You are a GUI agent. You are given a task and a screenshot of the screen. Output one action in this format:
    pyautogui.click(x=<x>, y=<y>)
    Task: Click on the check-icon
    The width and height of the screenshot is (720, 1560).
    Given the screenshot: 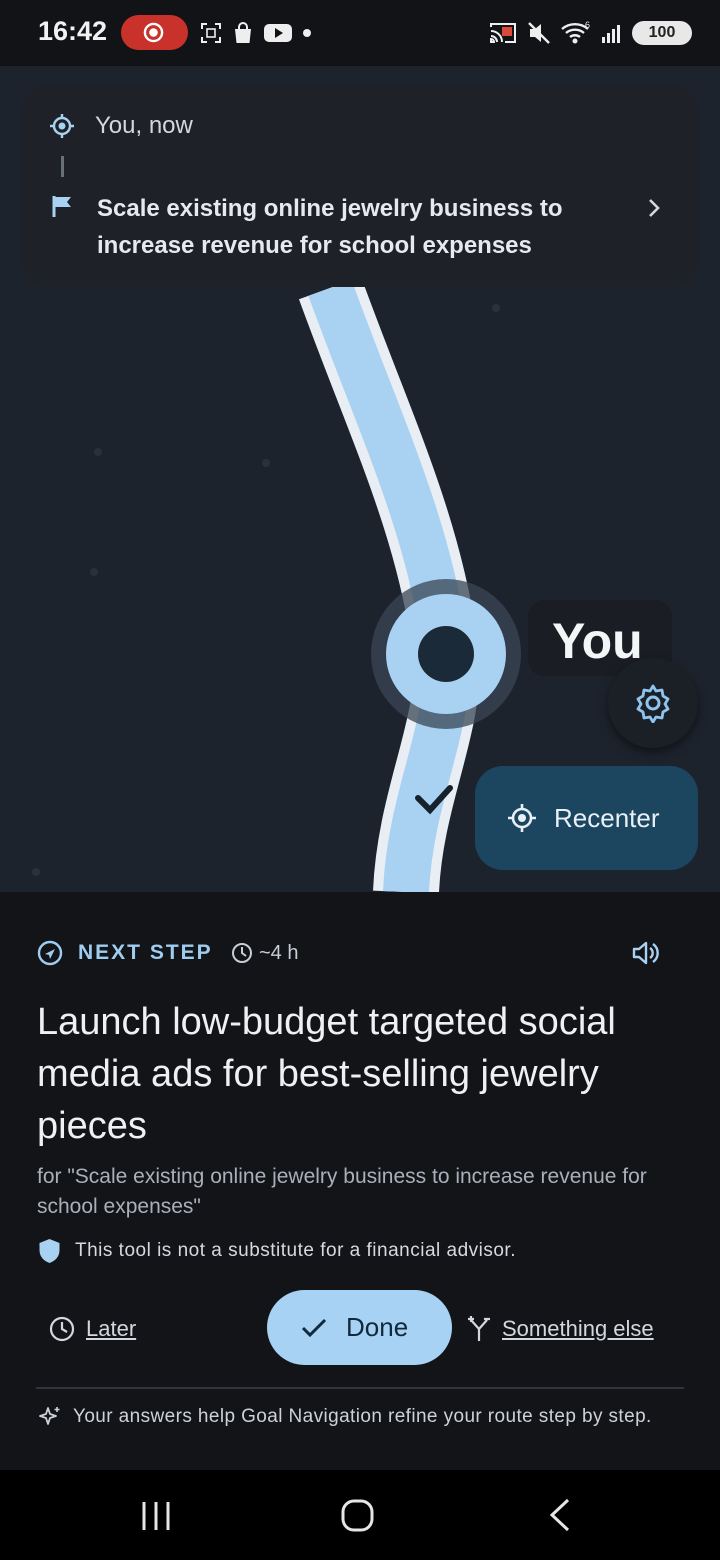 What is the action you would take?
    pyautogui.click(x=314, y=1328)
    